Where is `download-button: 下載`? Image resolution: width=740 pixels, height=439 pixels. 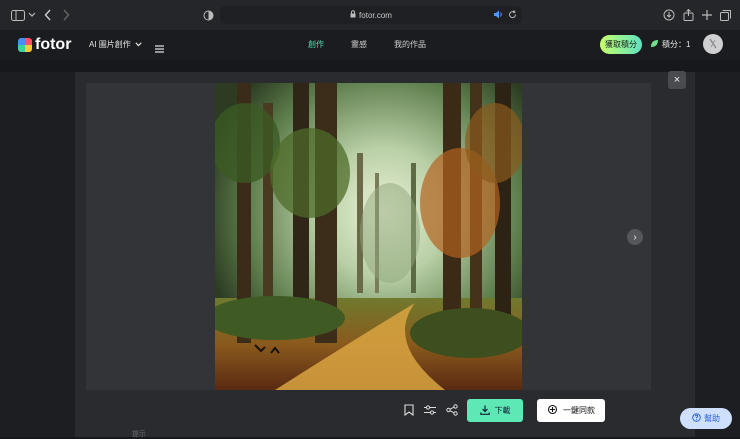
download-button: 下載 is located at coordinates (495, 410).